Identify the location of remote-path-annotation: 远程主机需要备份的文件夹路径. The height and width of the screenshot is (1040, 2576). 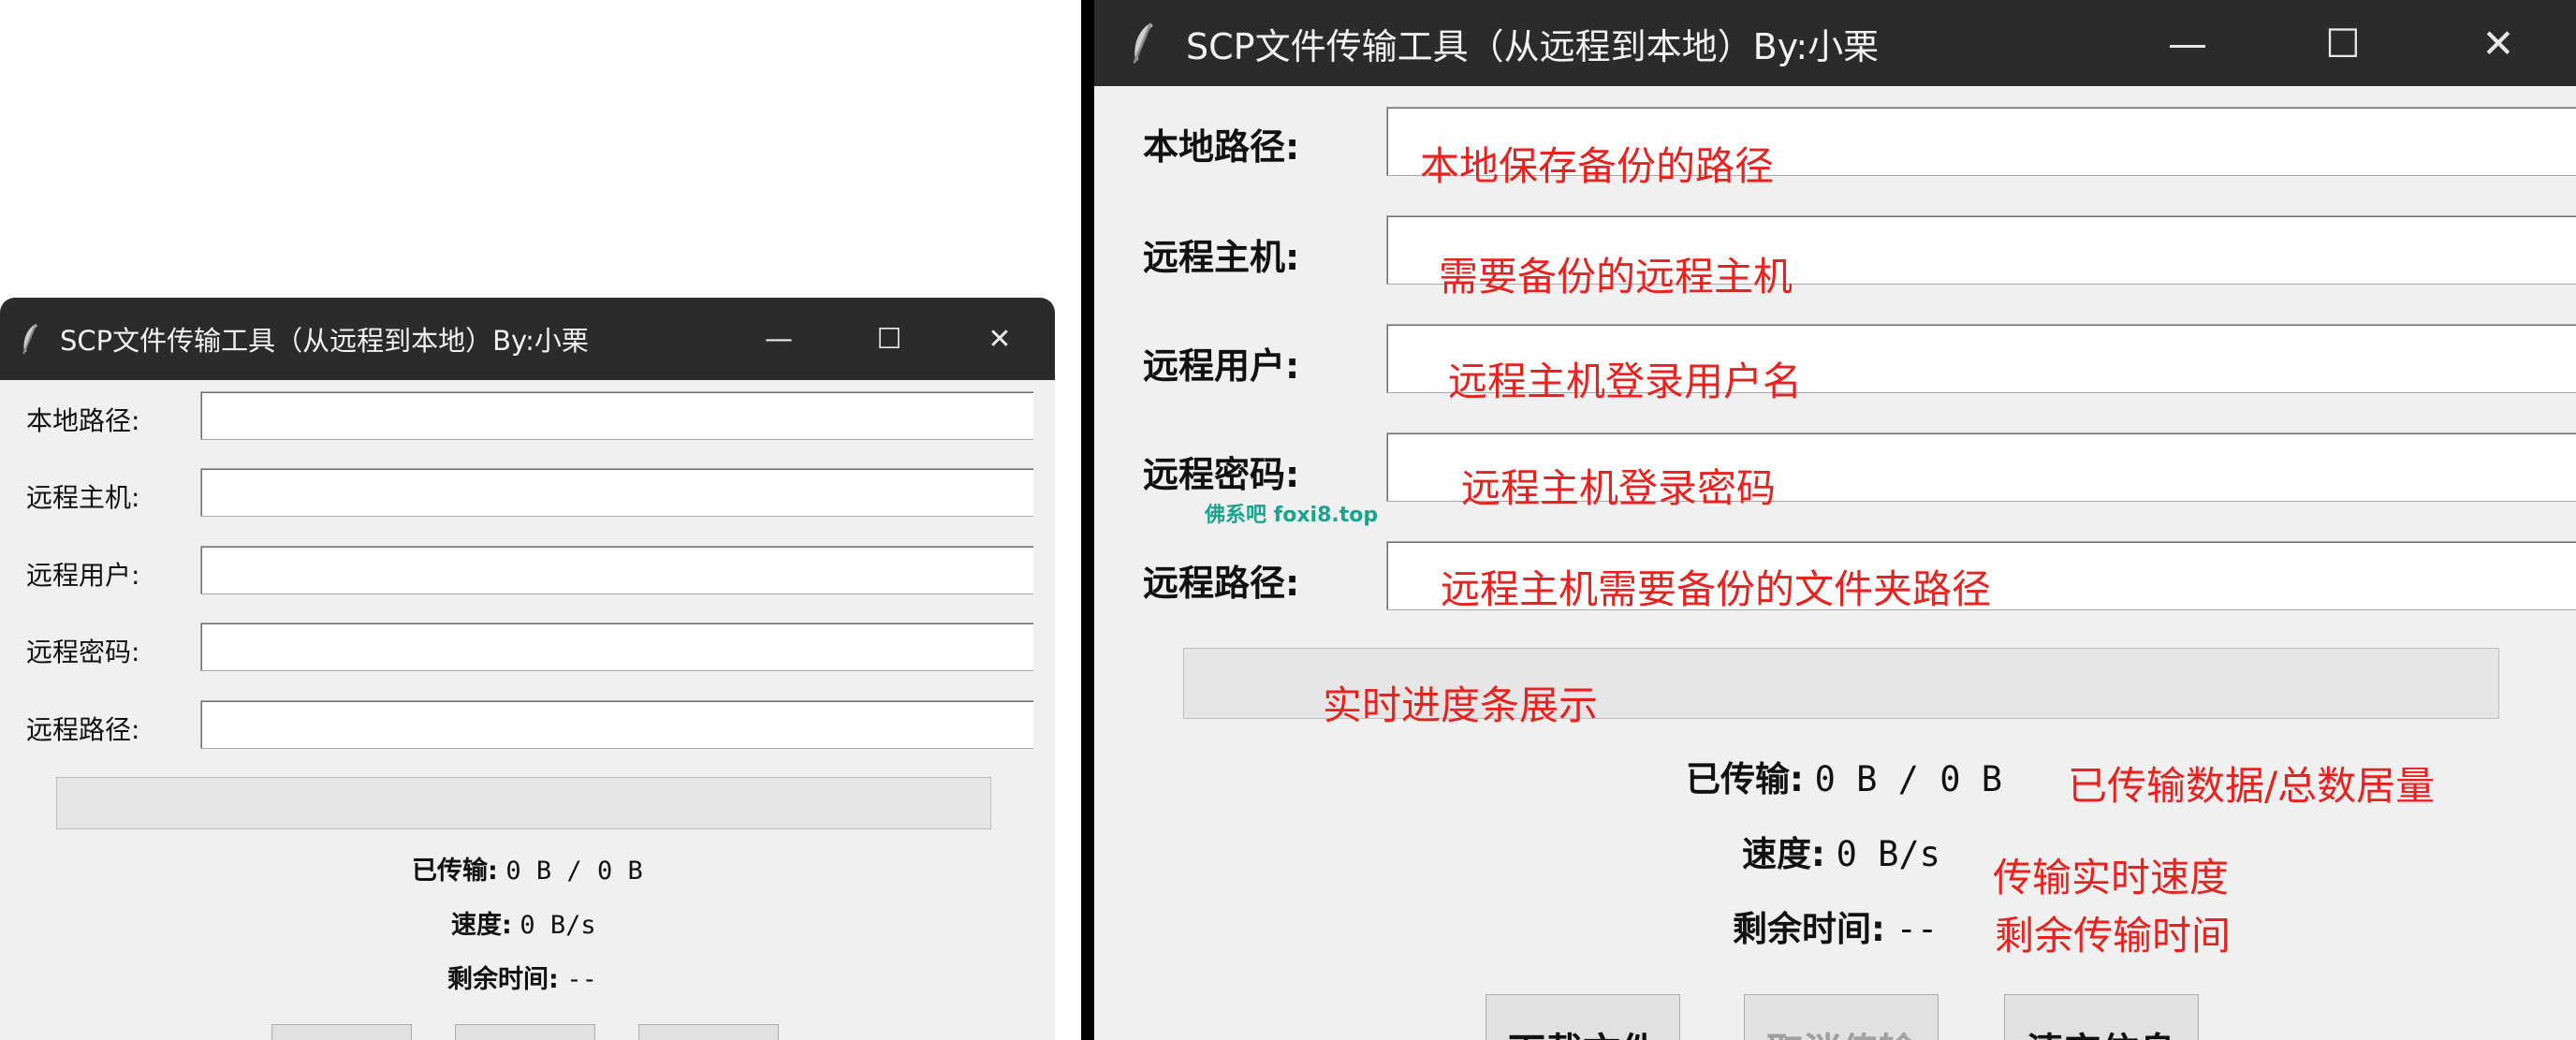
(1716, 589).